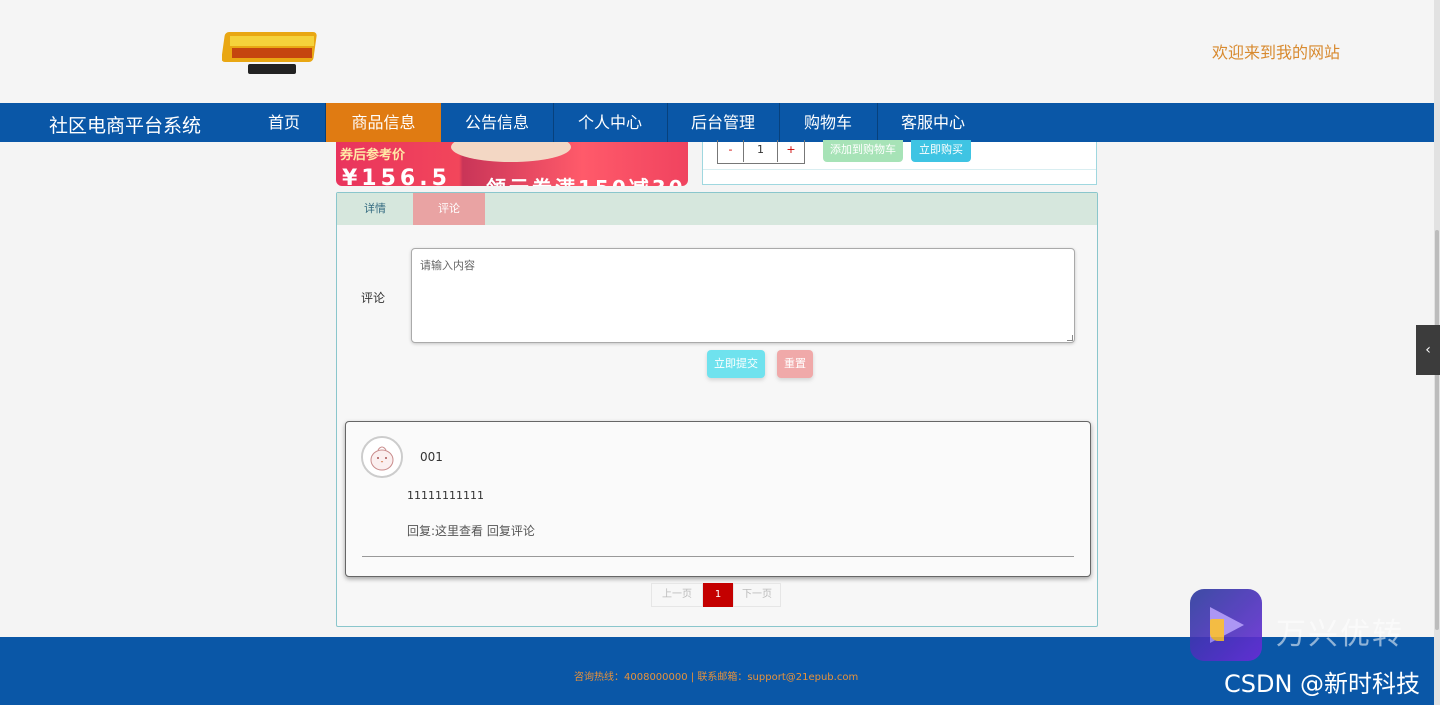 The image size is (1440, 705). I want to click on submit-button: 立即提交, so click(736, 364).